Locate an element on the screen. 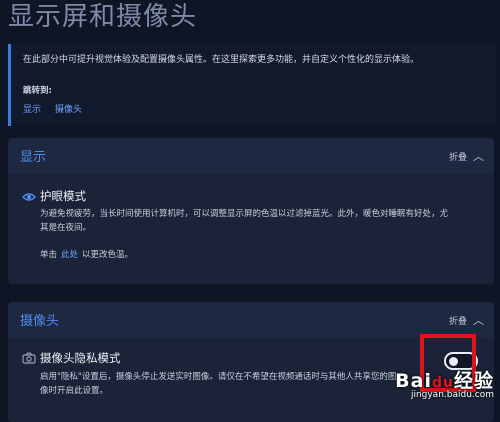  display-section-header: 显示 折叠 ︿ is located at coordinates (251, 156).